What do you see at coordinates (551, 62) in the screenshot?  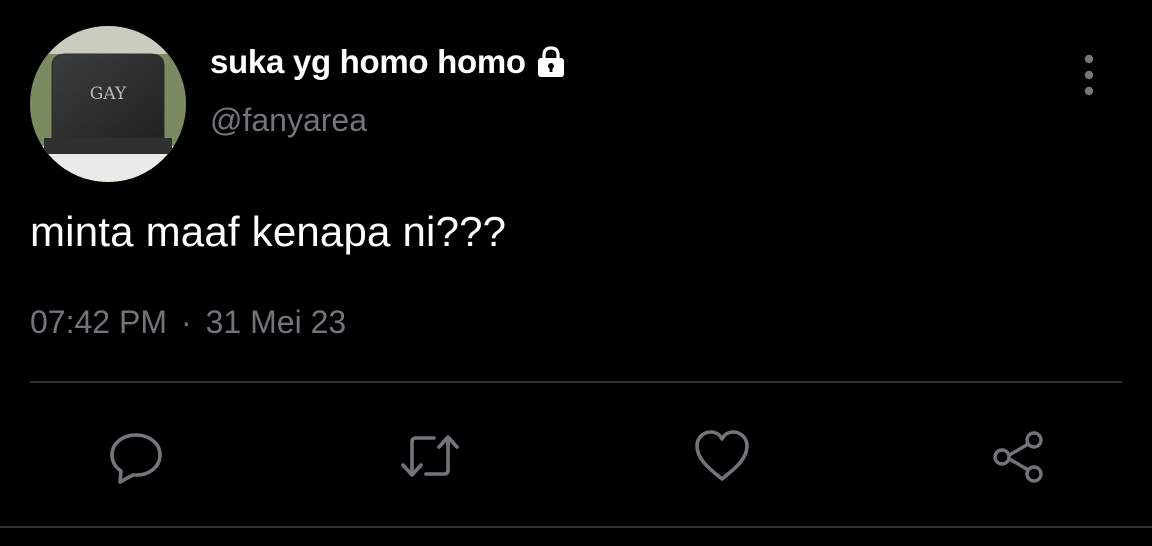 I see `lock-icon` at bounding box center [551, 62].